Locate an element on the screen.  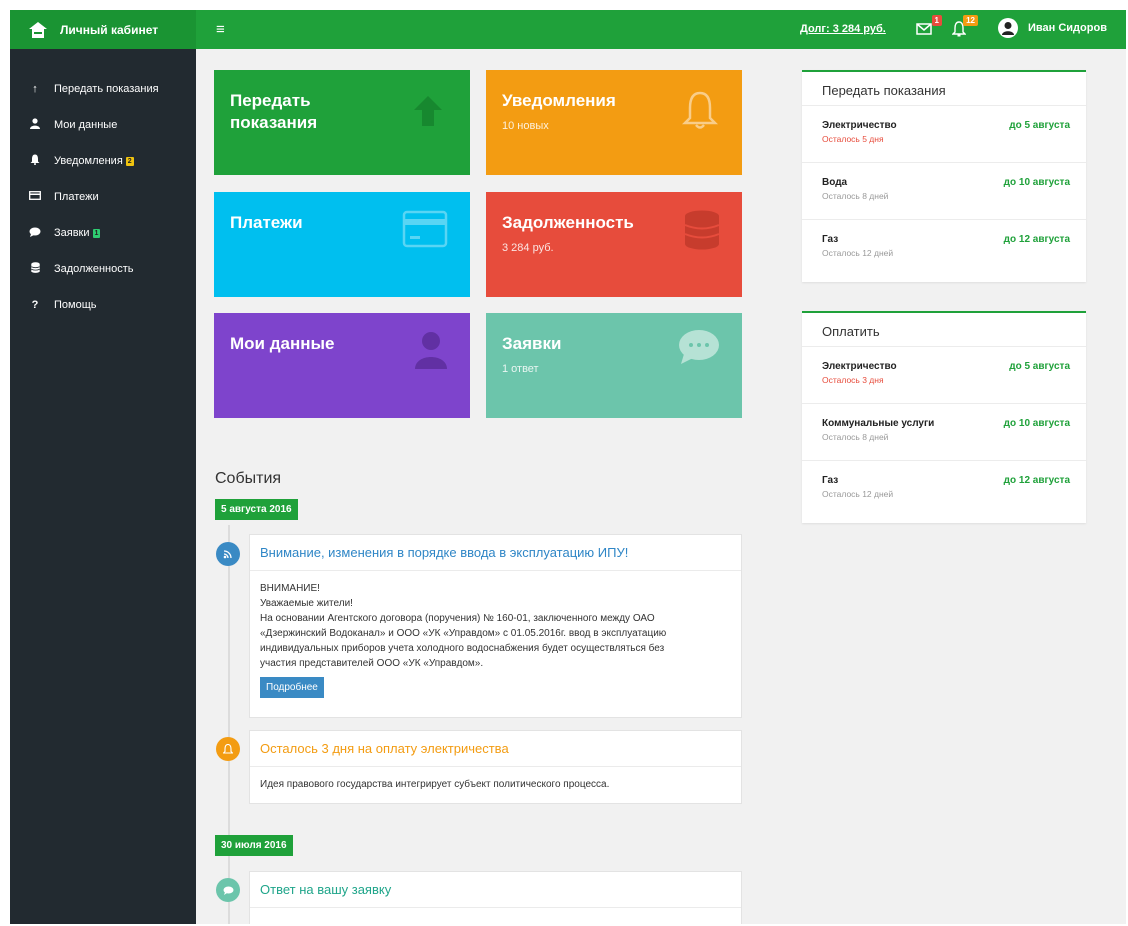
tile-title: Заявки is located at coordinates (532, 343).